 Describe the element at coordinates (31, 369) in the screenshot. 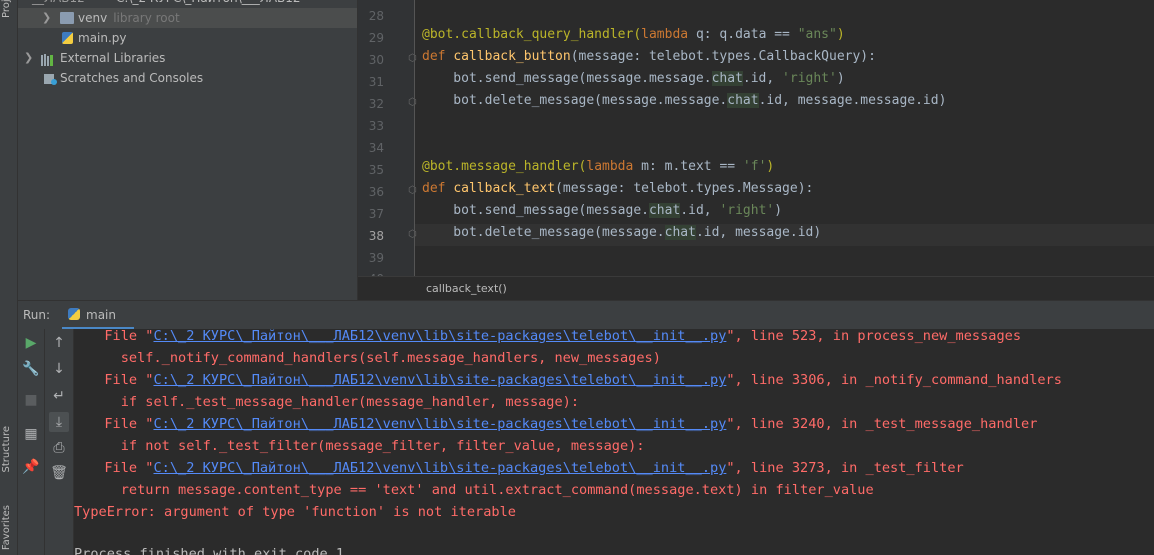

I see `wrench-icon: 🔧` at that location.